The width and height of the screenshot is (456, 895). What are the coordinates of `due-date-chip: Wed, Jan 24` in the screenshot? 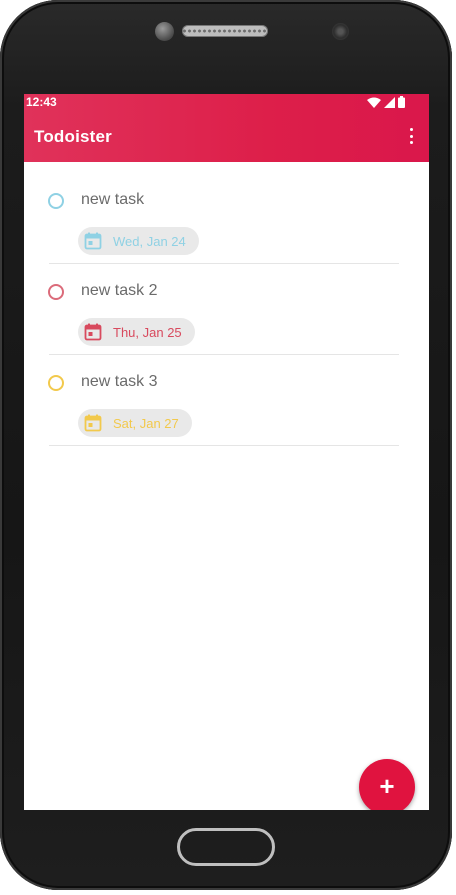 It's located at (138, 241).